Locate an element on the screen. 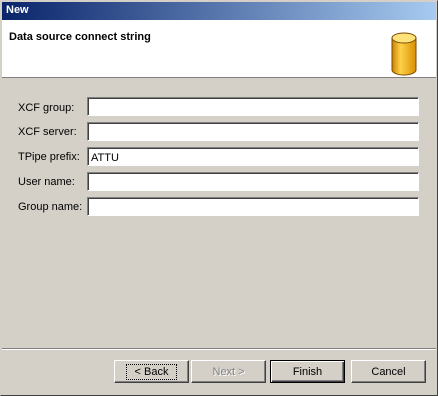 The image size is (438, 396). finish-button: Finish is located at coordinates (307, 371).